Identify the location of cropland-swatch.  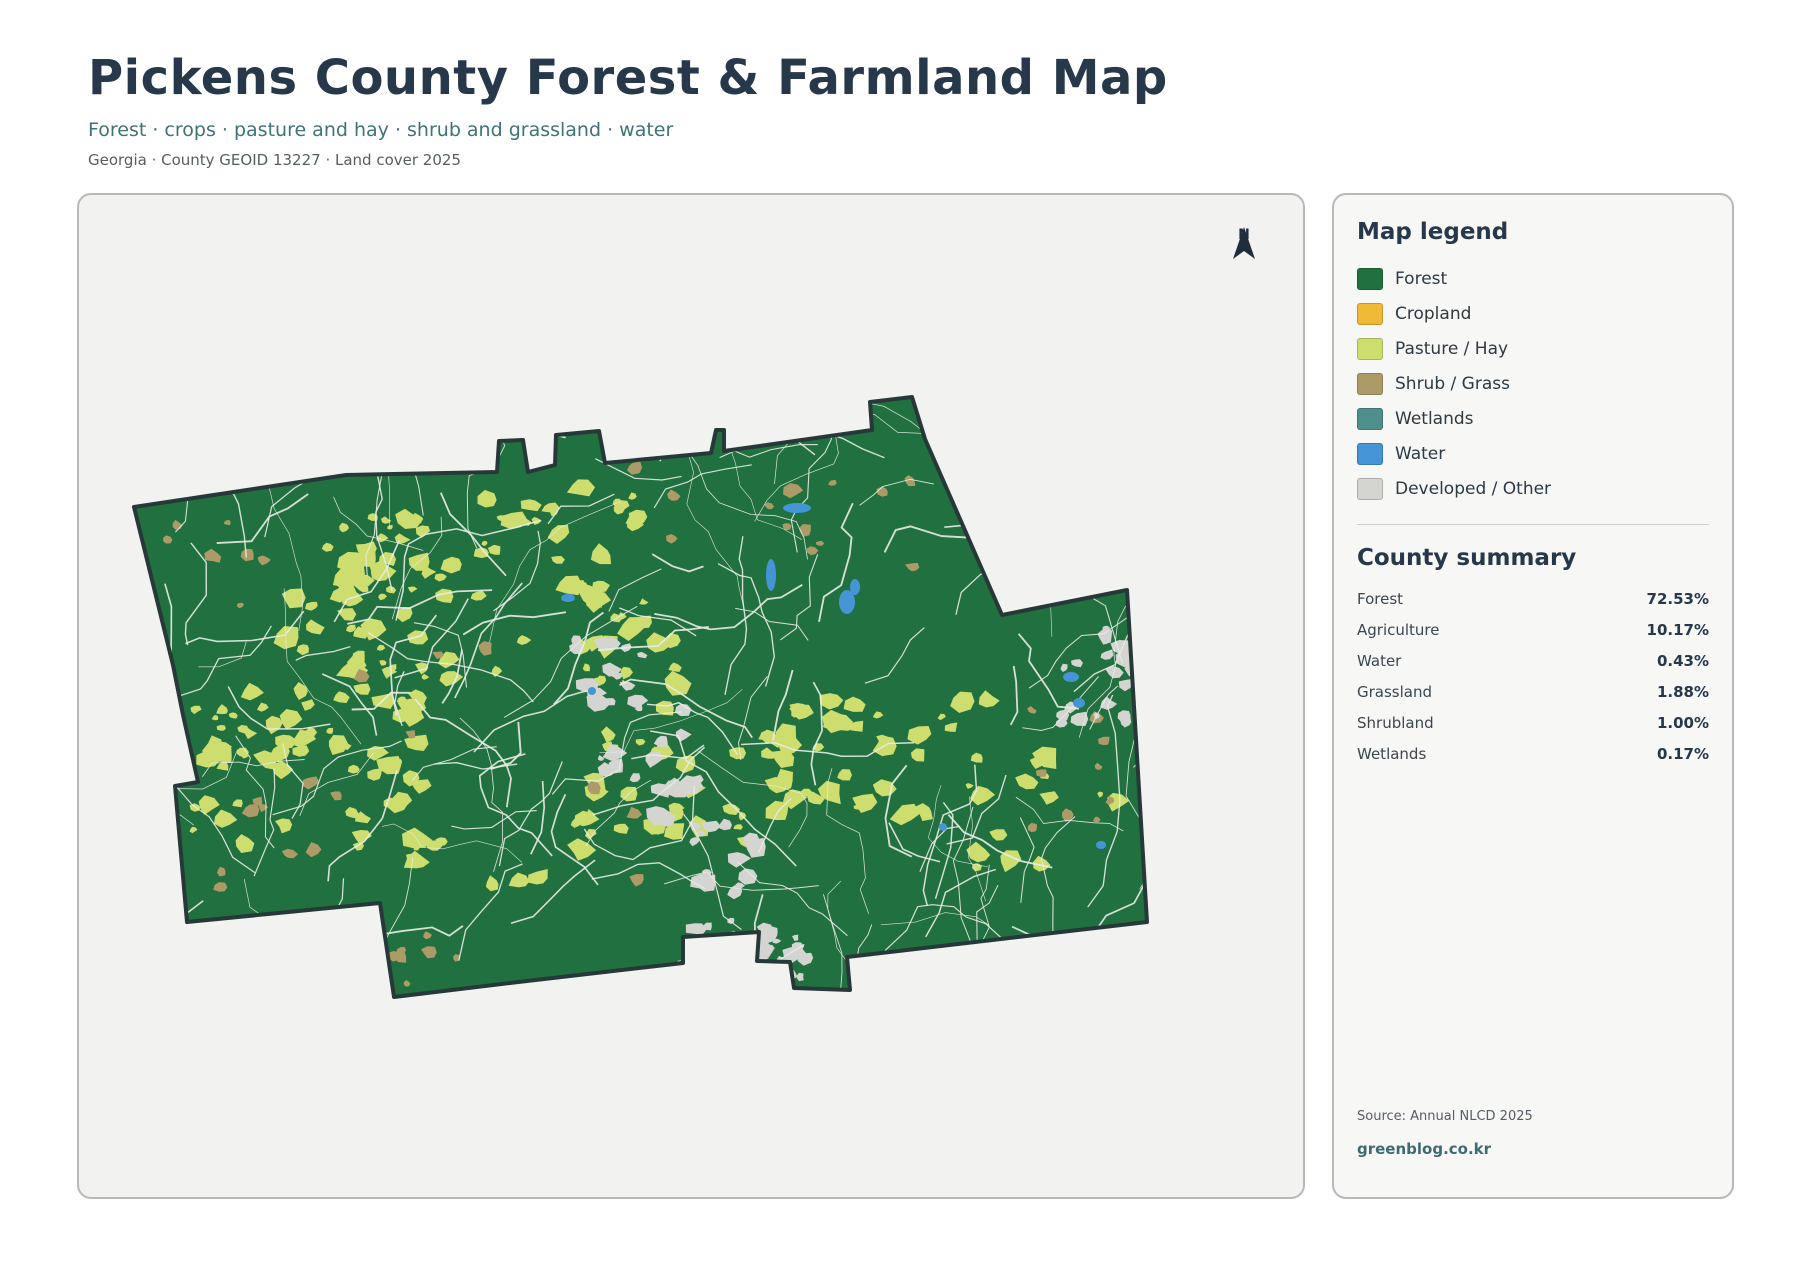
(1370, 313).